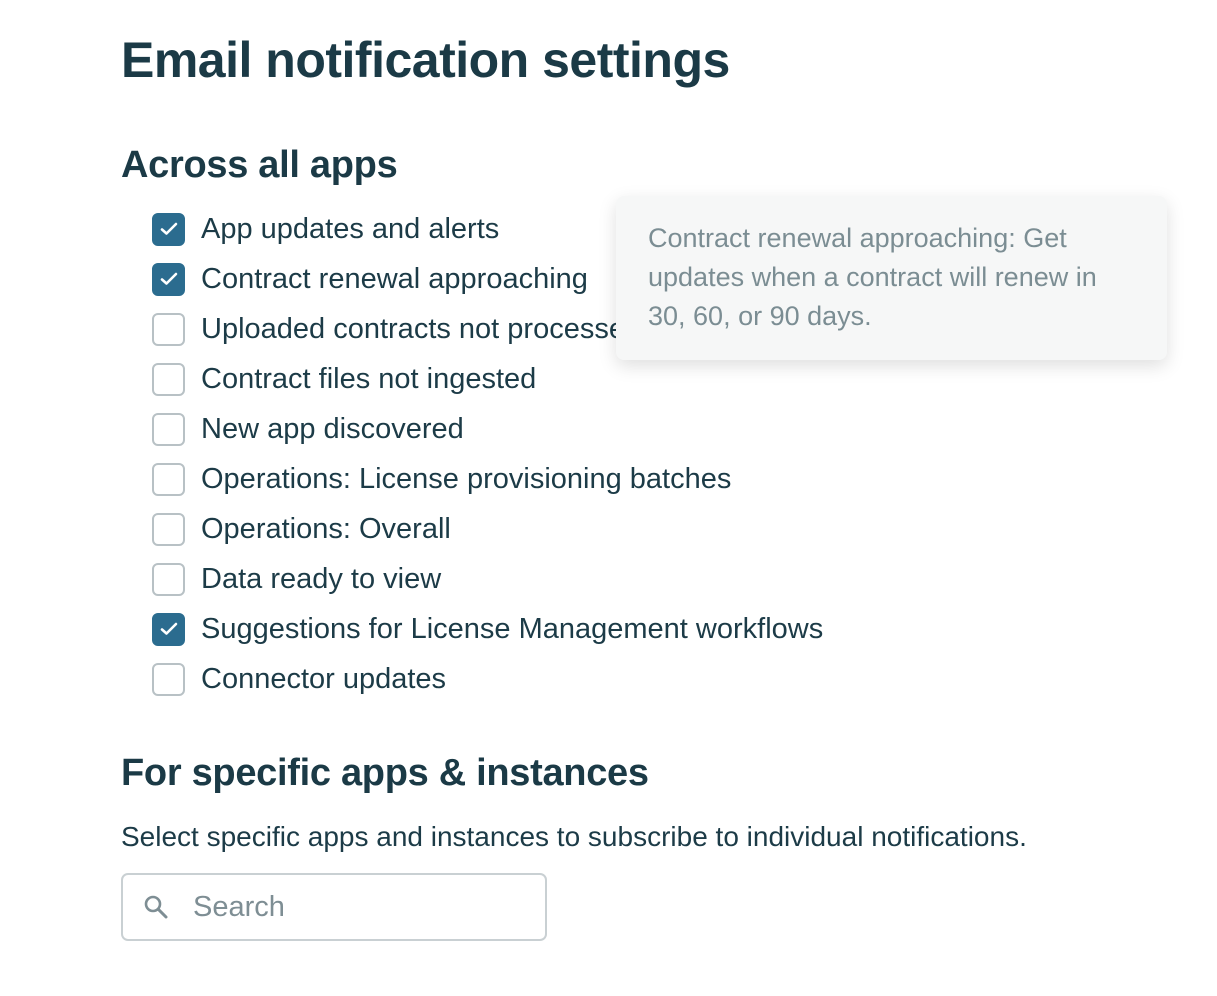 Image resolution: width=1217 pixels, height=996 pixels. Describe the element at coordinates (353, 907) in the screenshot. I see `search-input` at that location.